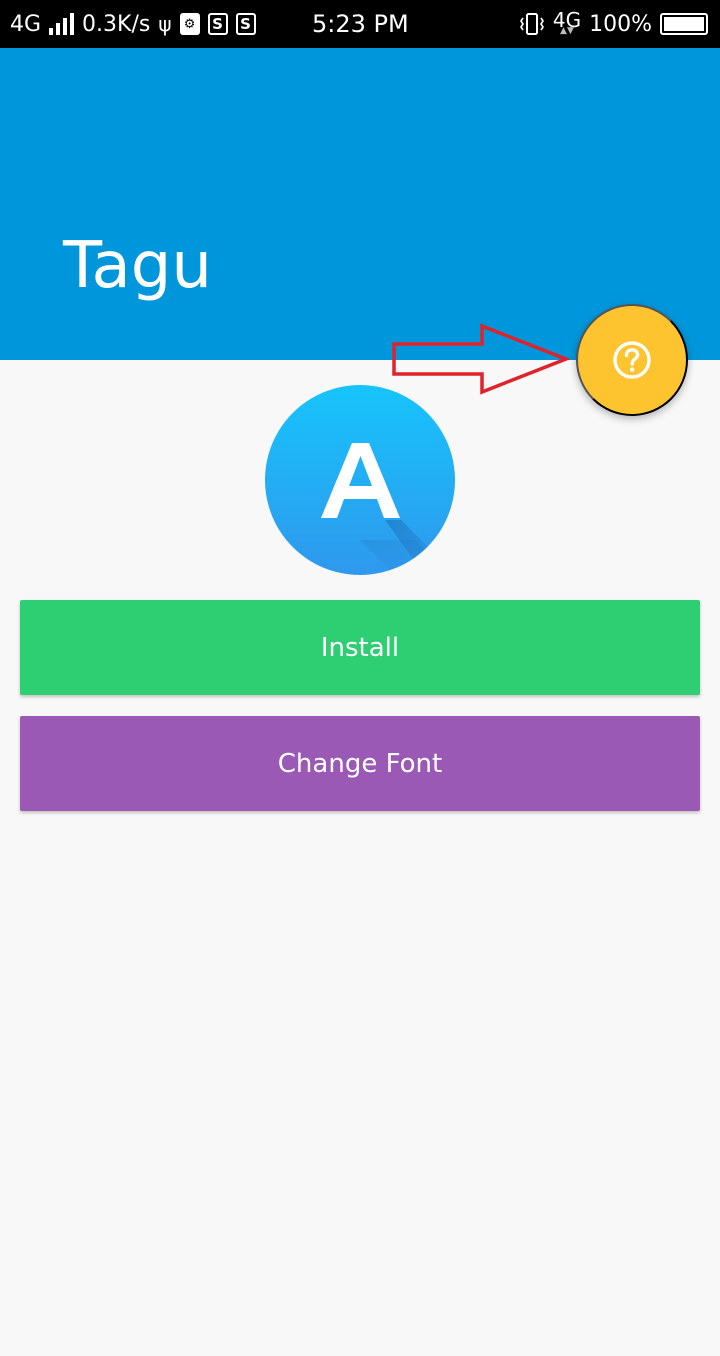 This screenshot has width=720, height=1356. I want to click on battery-percent: 100%, so click(620, 24).